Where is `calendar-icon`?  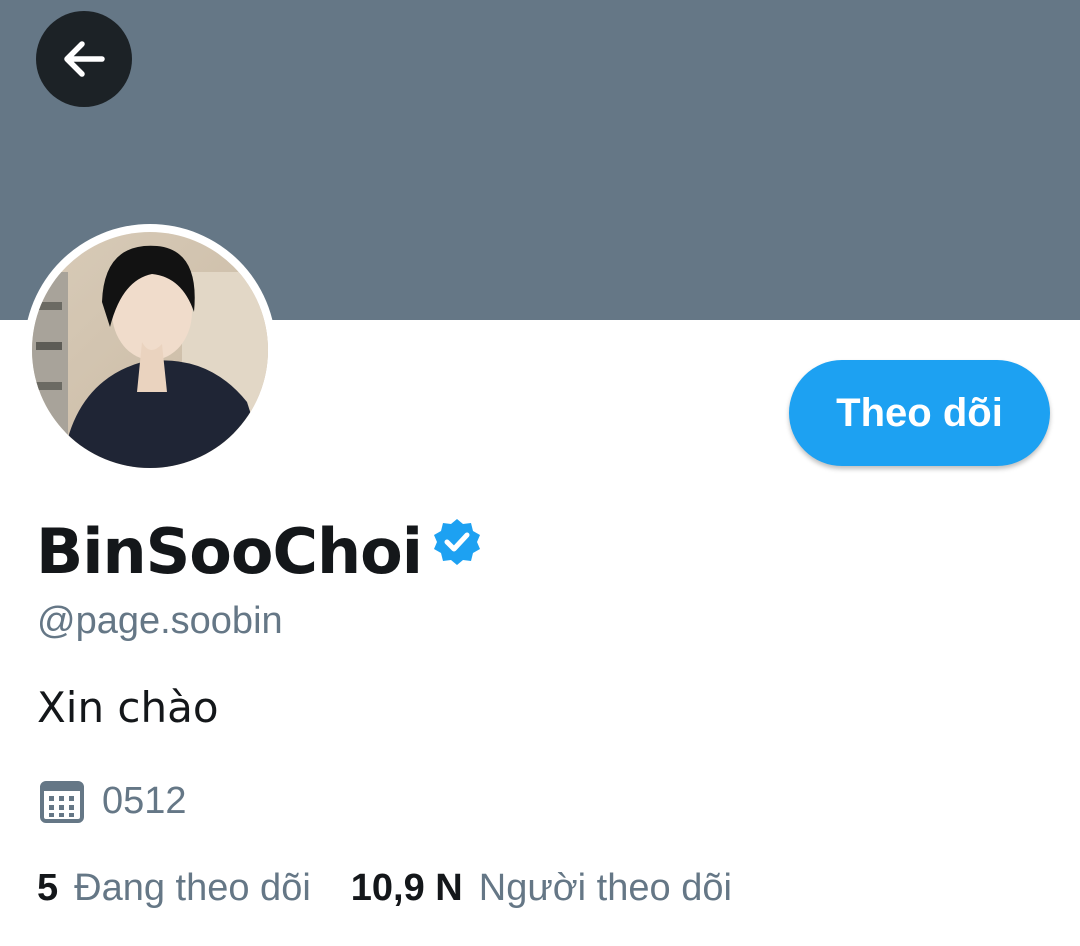
calendar-icon is located at coordinates (62, 801).